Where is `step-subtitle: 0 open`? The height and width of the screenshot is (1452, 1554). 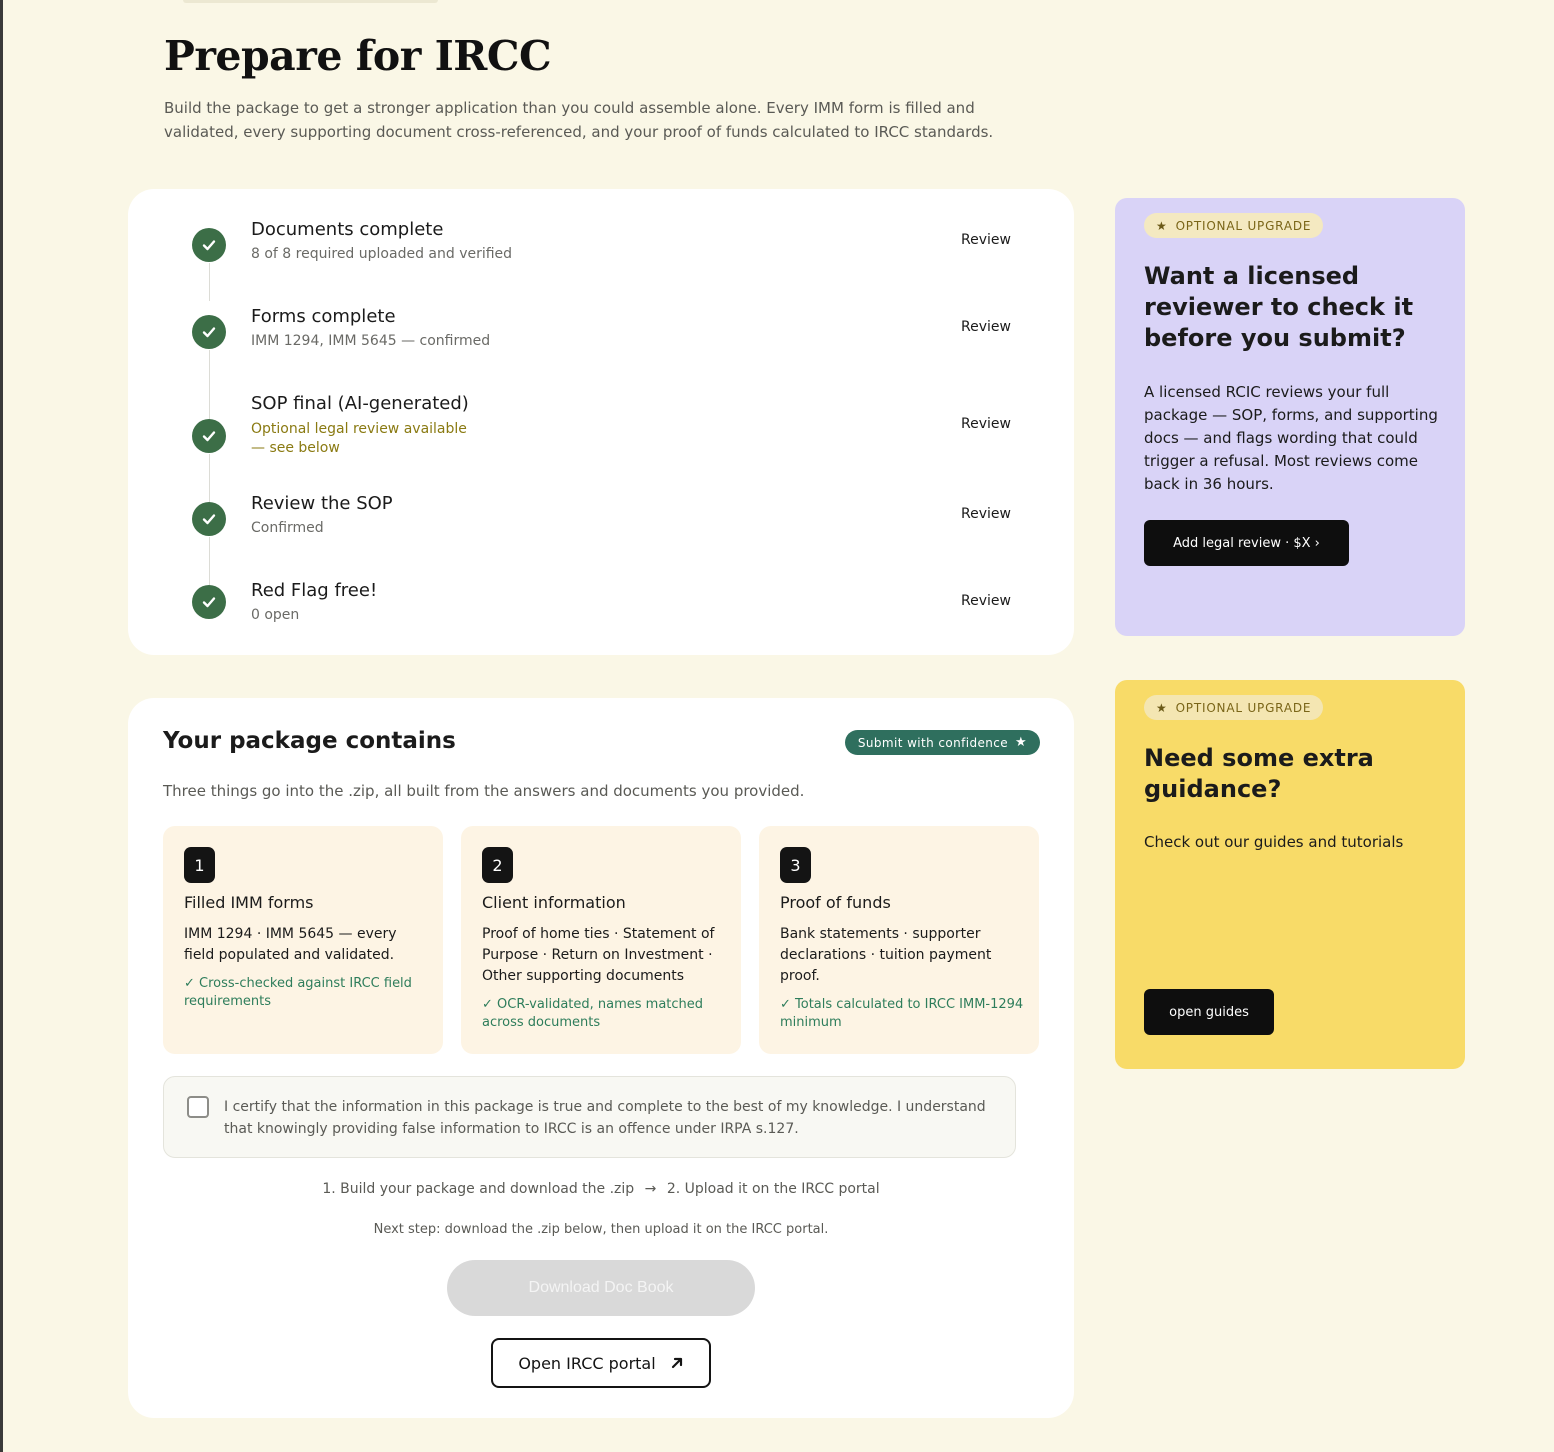 step-subtitle: 0 open is located at coordinates (275, 615).